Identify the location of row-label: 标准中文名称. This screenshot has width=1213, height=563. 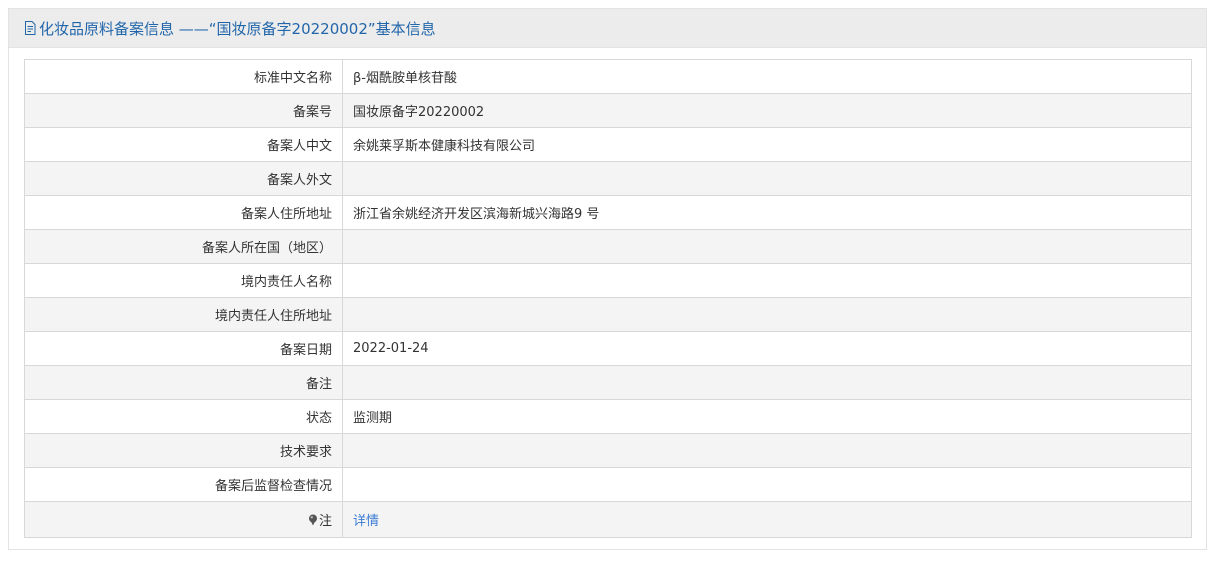
(183, 76).